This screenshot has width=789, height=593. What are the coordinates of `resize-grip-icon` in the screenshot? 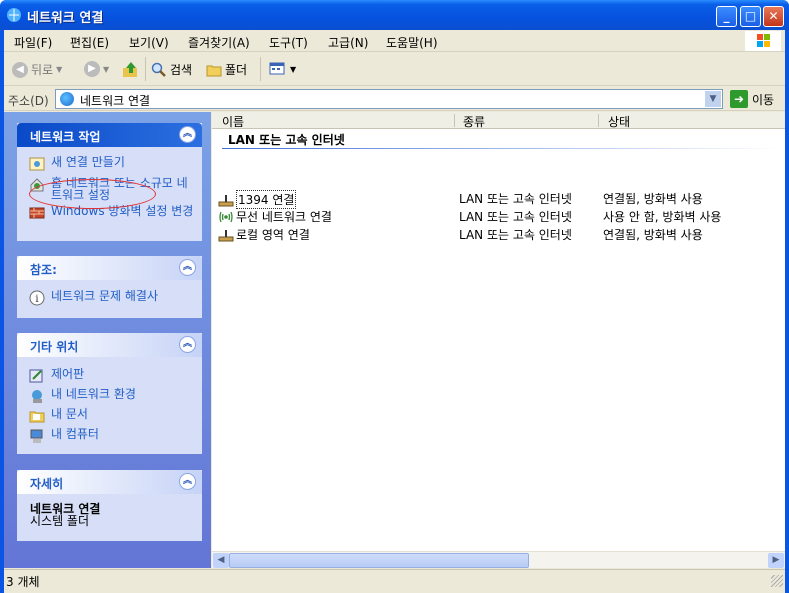 It's located at (777, 581).